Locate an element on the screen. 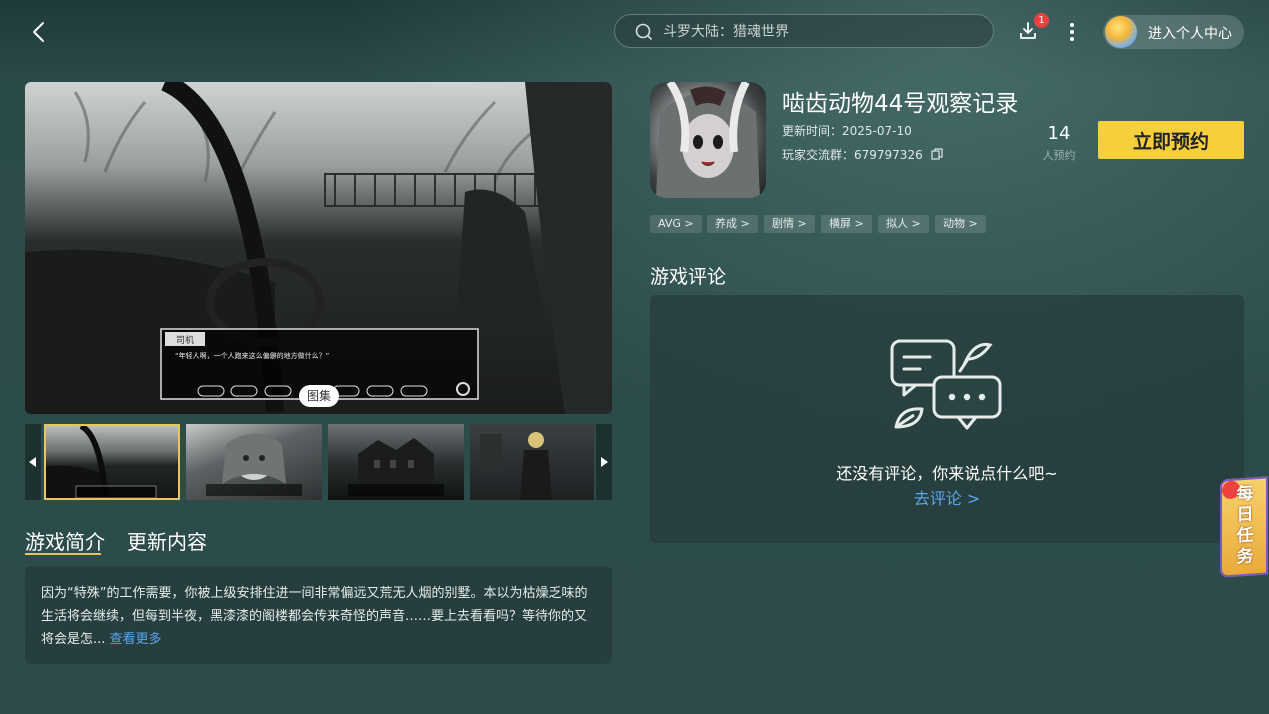  tag-anthropomorphic: 拟人 > is located at coordinates (903, 224).